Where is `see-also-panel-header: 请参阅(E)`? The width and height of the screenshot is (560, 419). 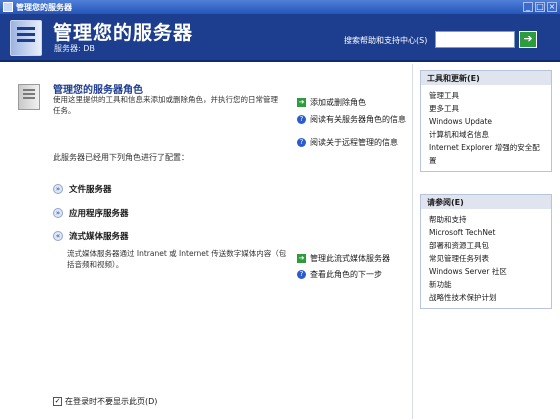 see-also-panel-header: 请参阅(E) is located at coordinates (486, 202).